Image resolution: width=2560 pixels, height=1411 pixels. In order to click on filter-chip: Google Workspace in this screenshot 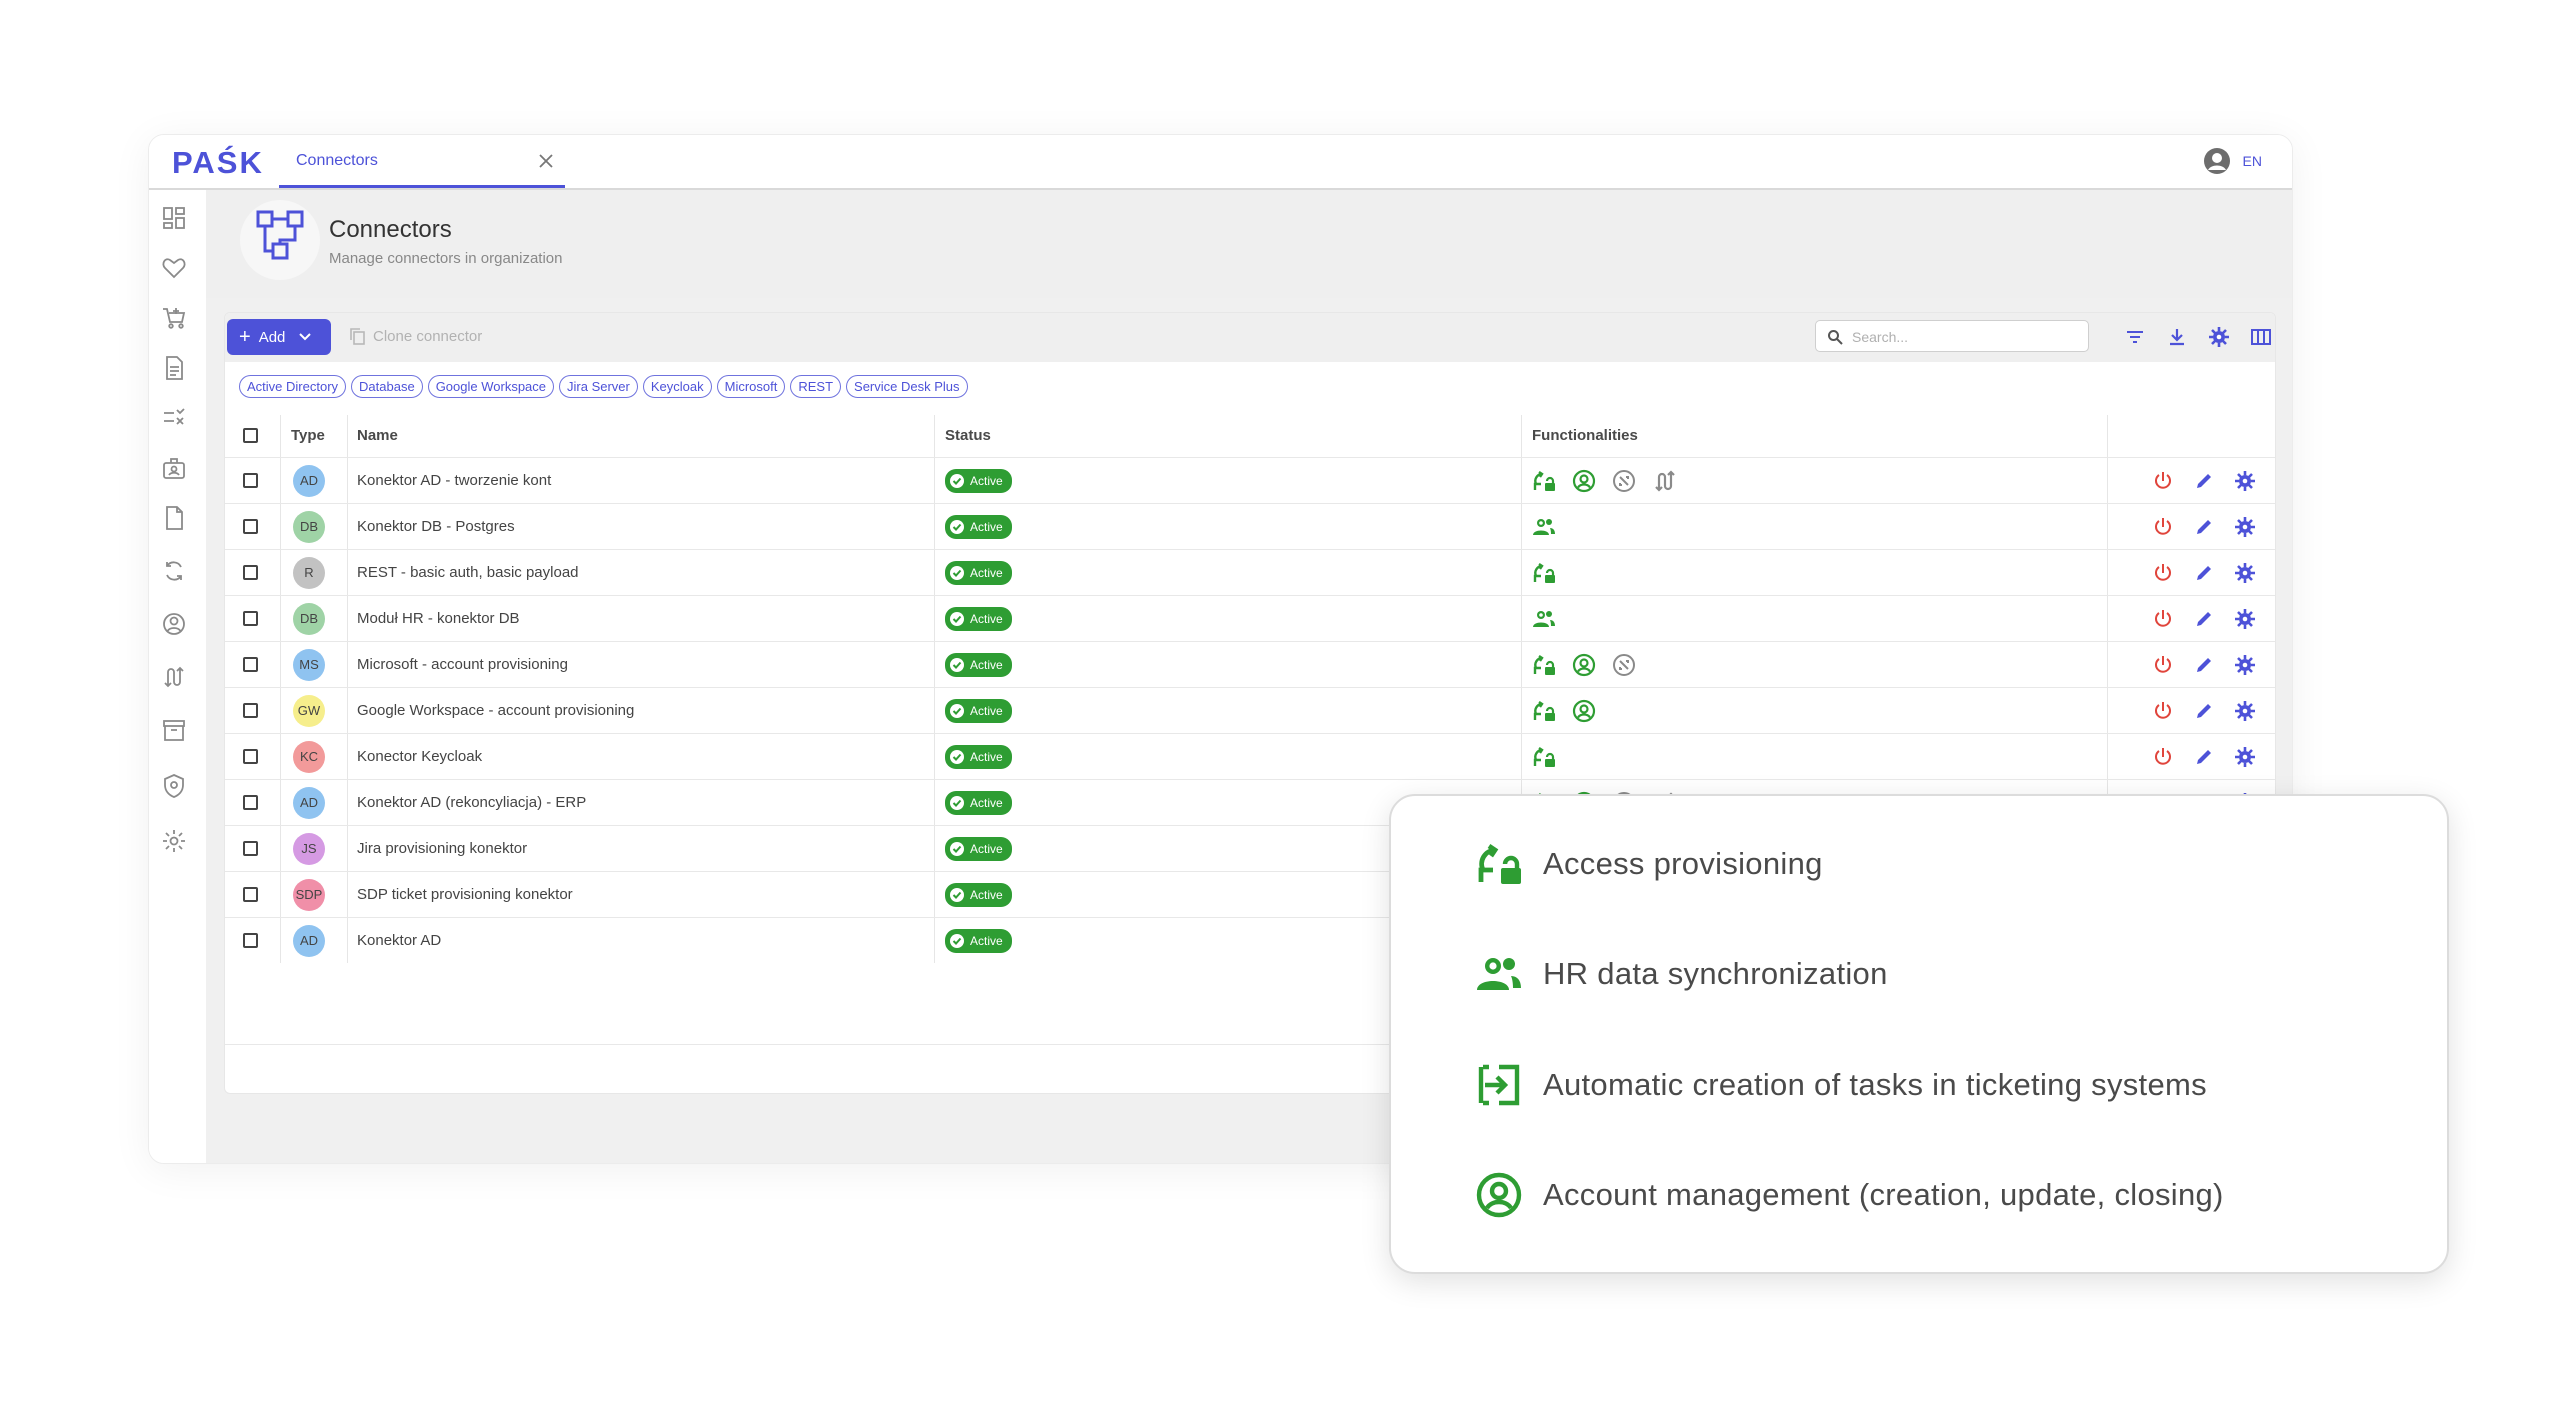, I will do `click(491, 386)`.